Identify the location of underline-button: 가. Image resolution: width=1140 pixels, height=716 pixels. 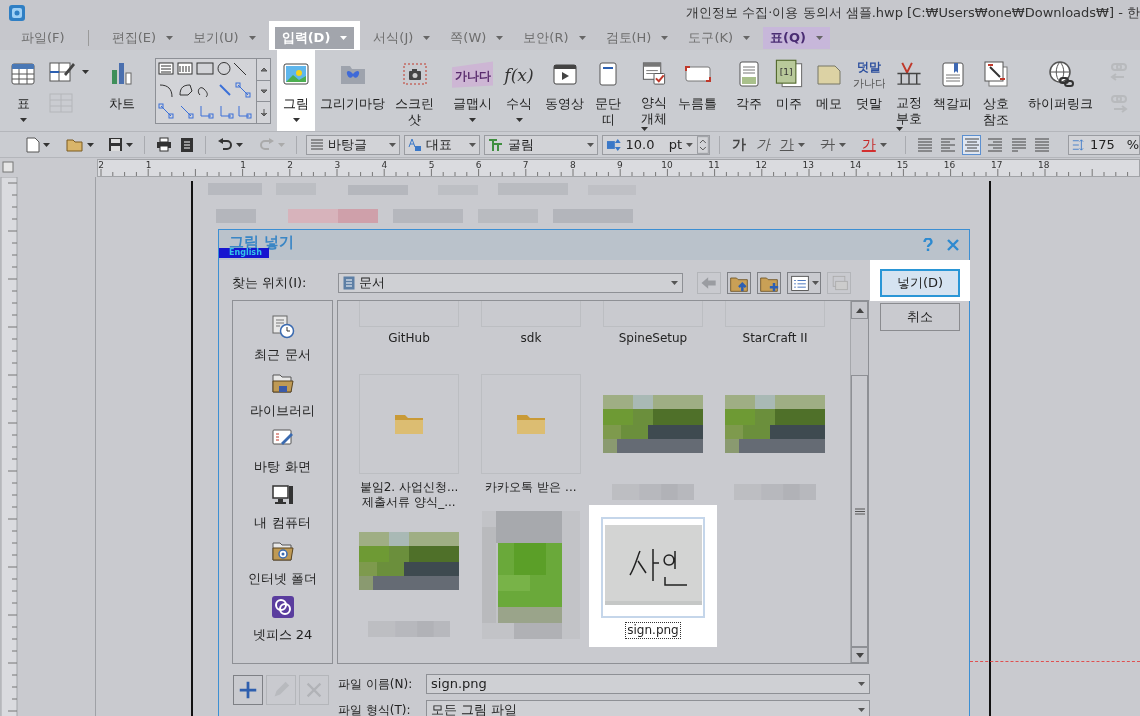
(792, 144).